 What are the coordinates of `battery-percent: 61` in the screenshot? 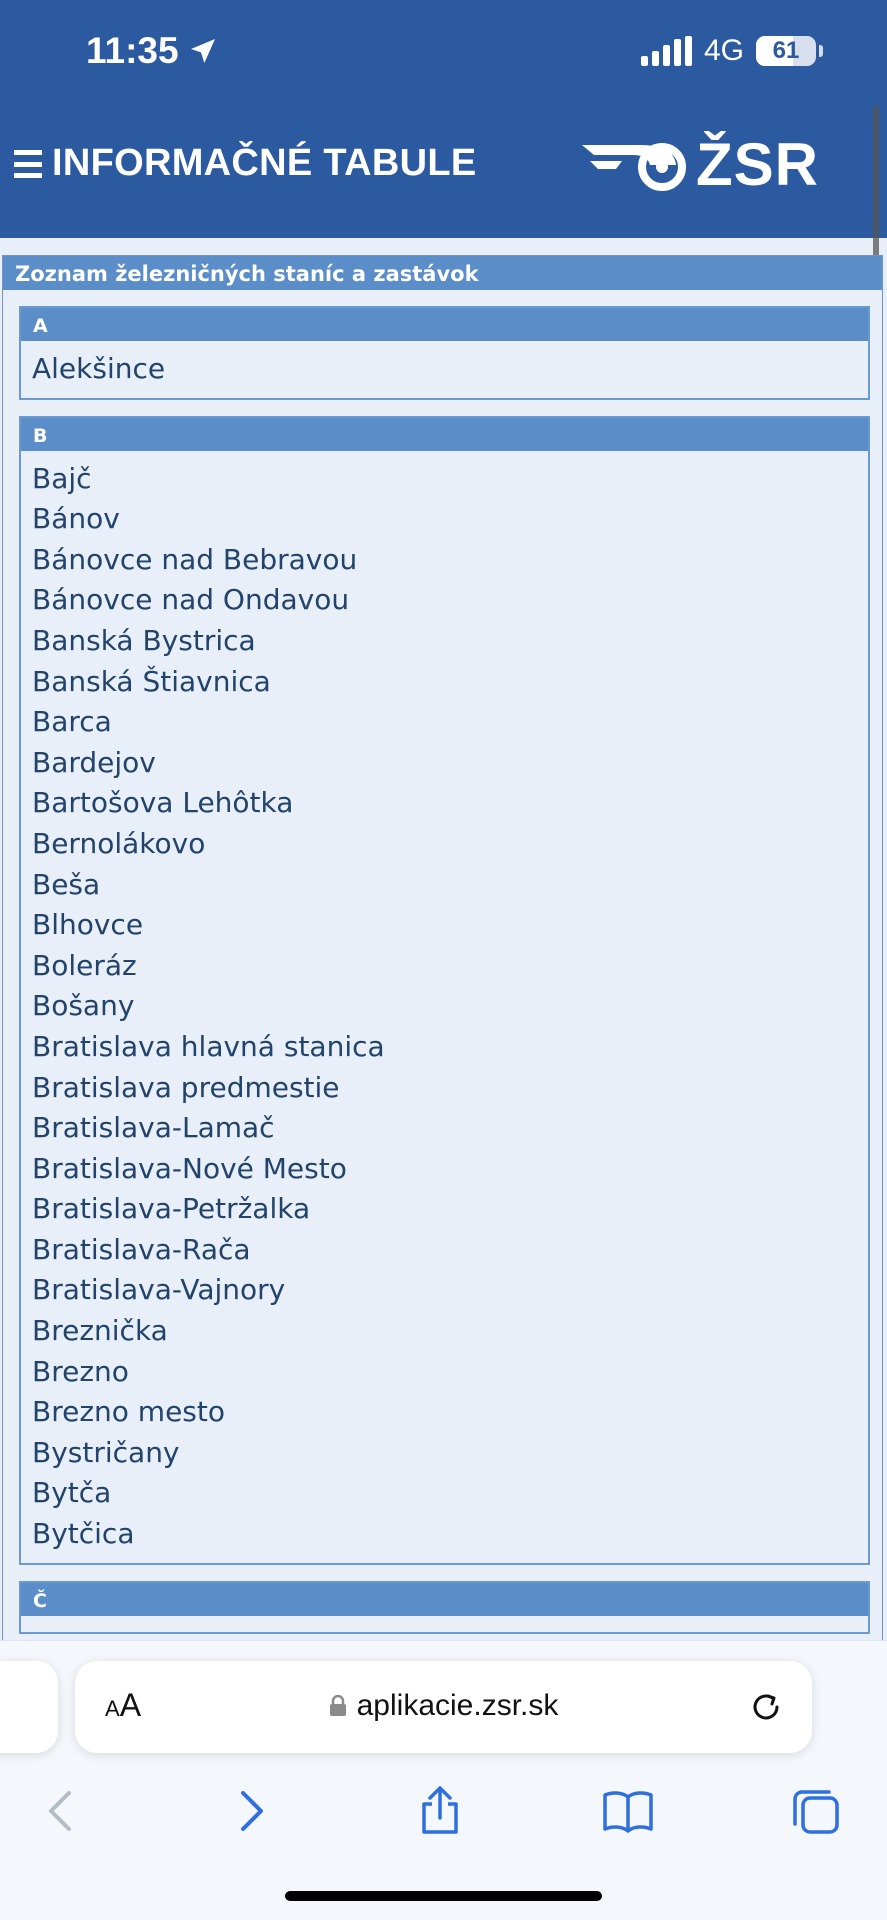 It's located at (786, 50).